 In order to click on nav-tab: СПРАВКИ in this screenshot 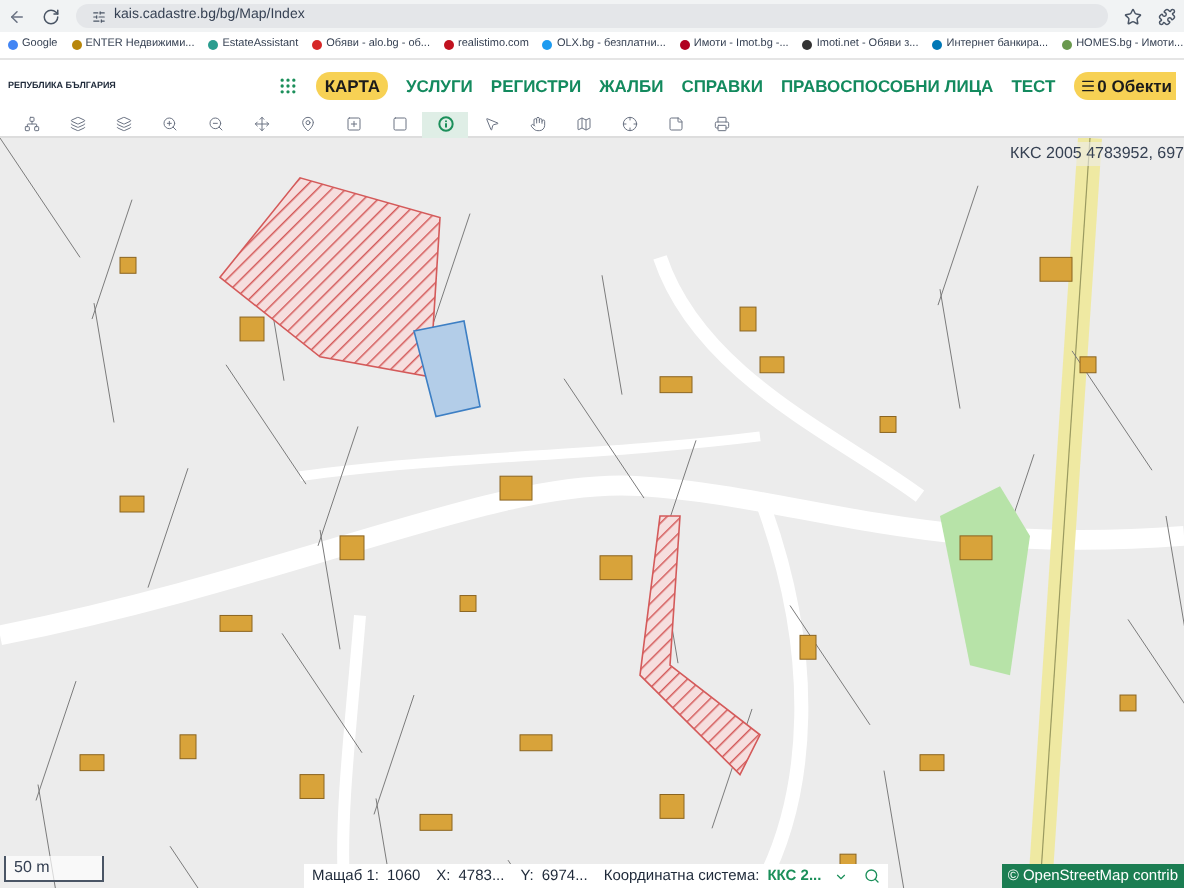, I will do `click(722, 86)`.